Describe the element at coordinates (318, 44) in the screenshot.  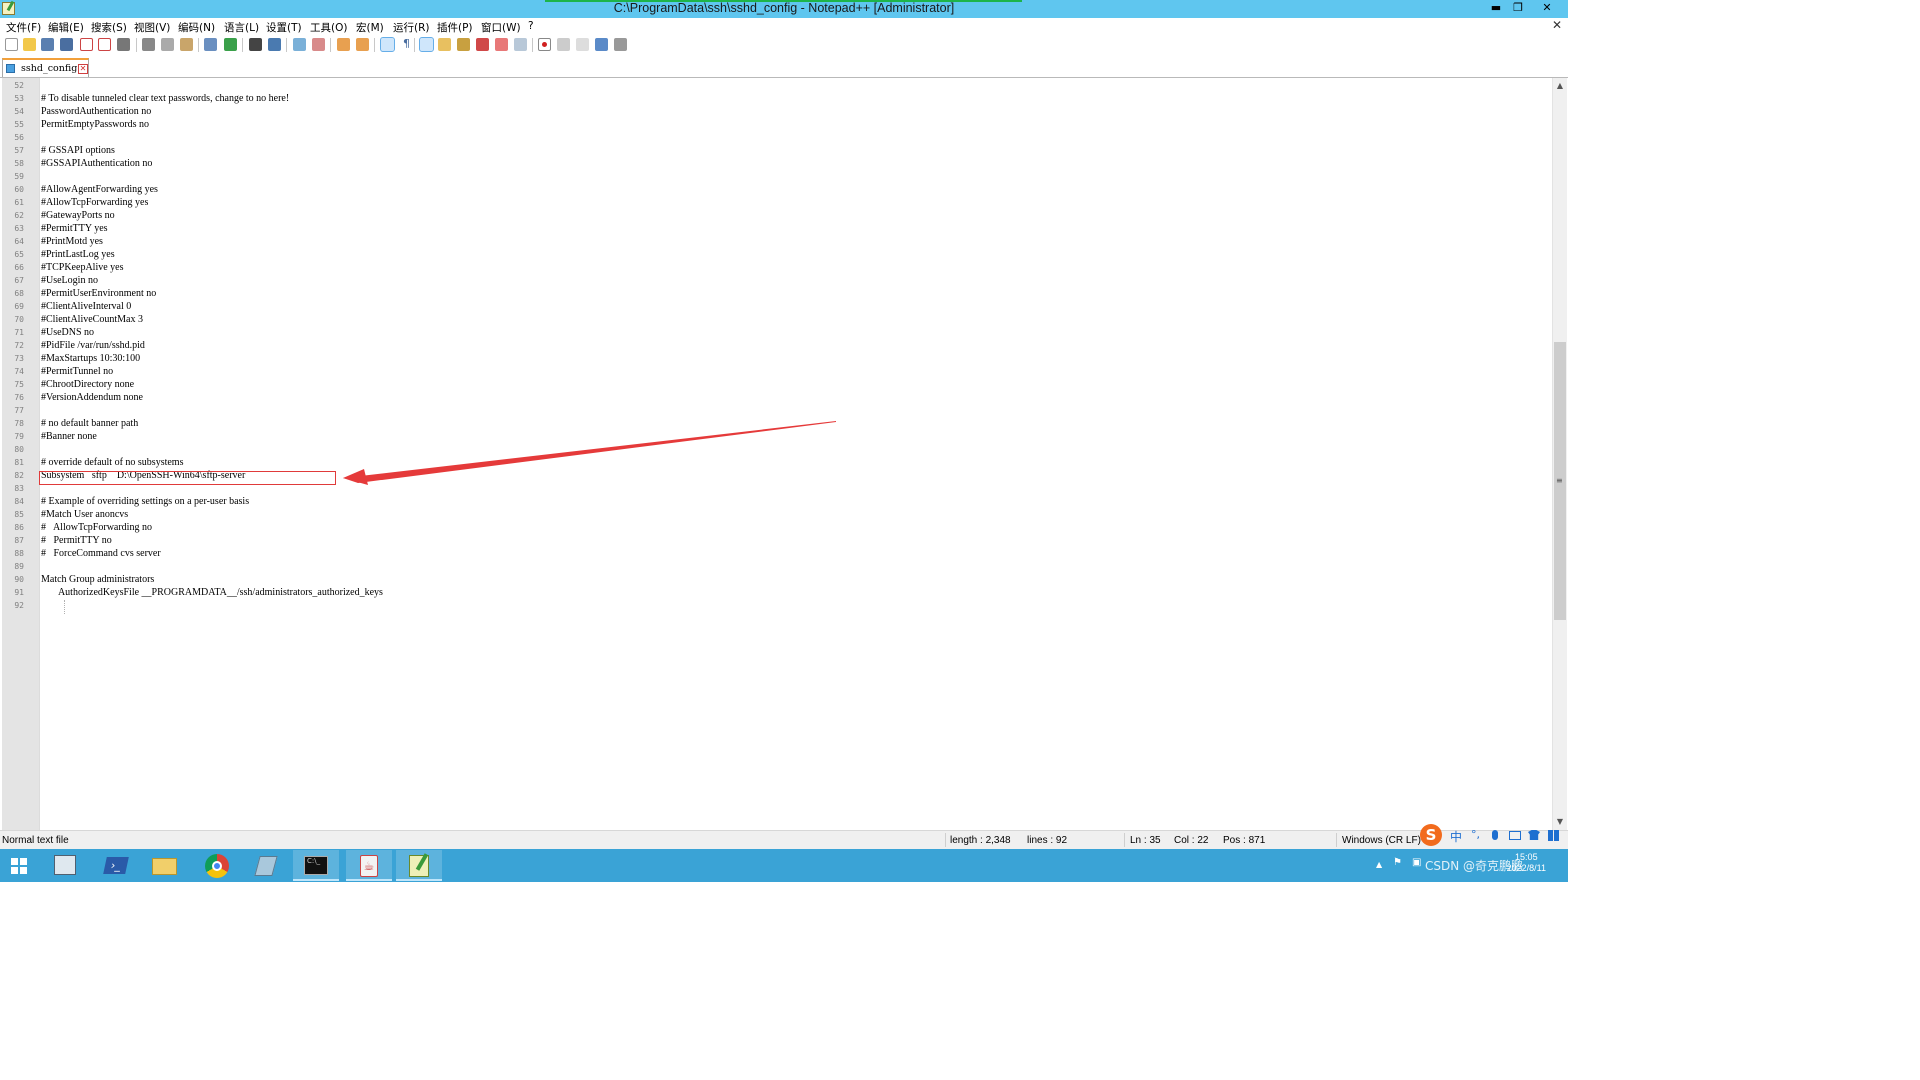
I see `zoom-out-icon` at that location.